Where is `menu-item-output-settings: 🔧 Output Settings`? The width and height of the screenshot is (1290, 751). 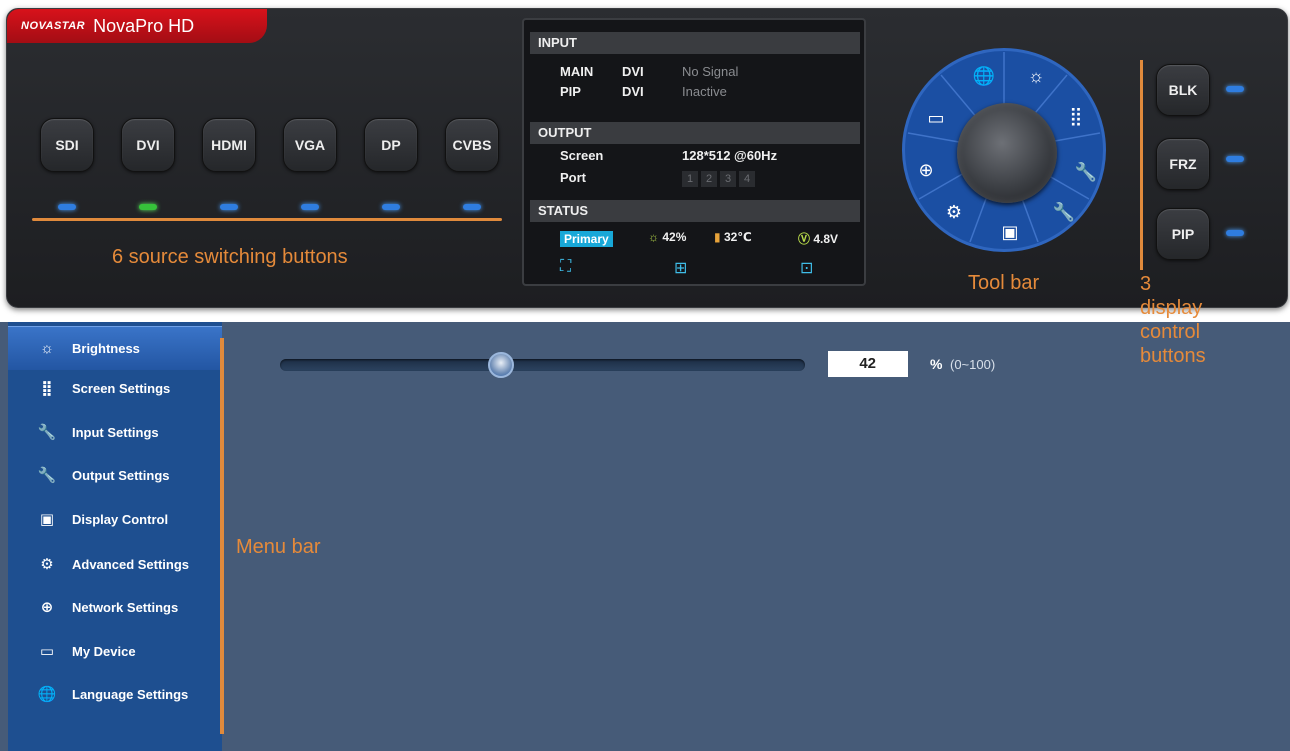
menu-item-output-settings: 🔧 Output Settings is located at coordinates (115, 475).